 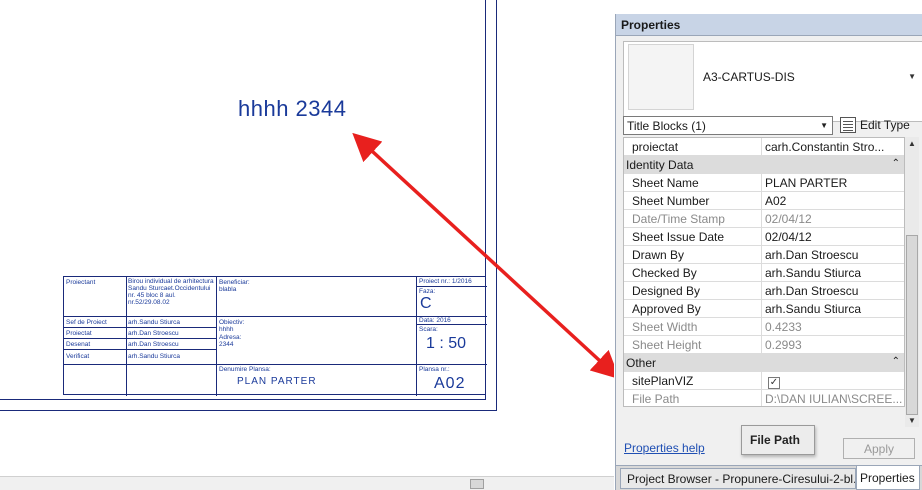 I want to click on property-group-header: Identity Data ⌃, so click(x=764, y=165).